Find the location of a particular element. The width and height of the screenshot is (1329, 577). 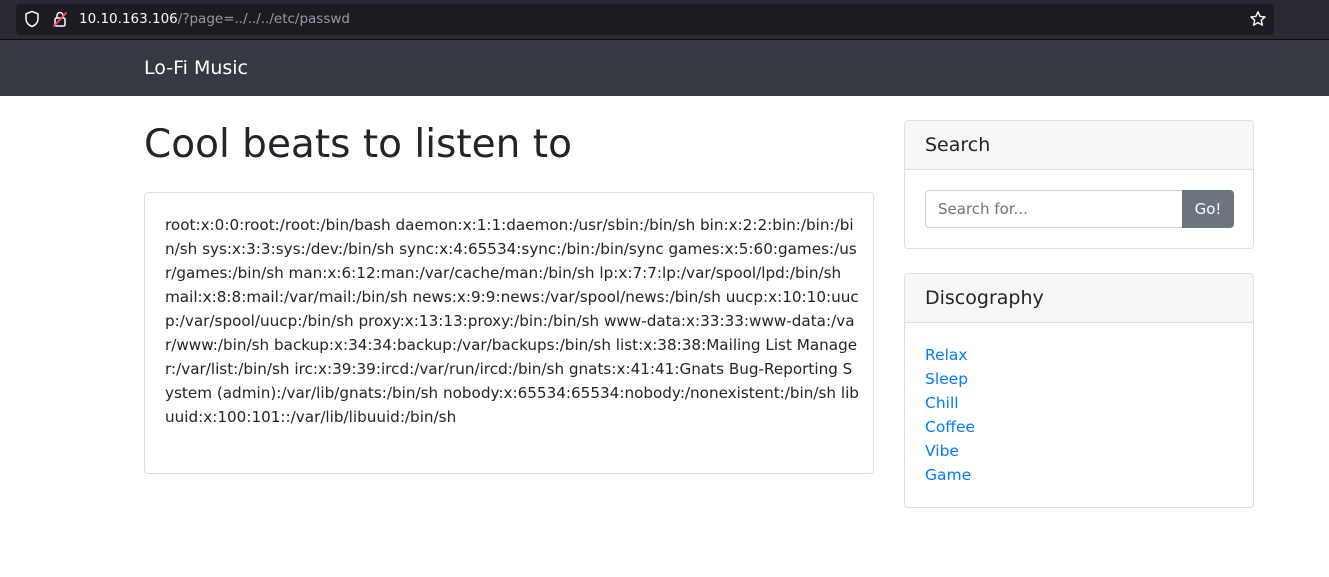

discography-link-game: Game is located at coordinates (948, 475).